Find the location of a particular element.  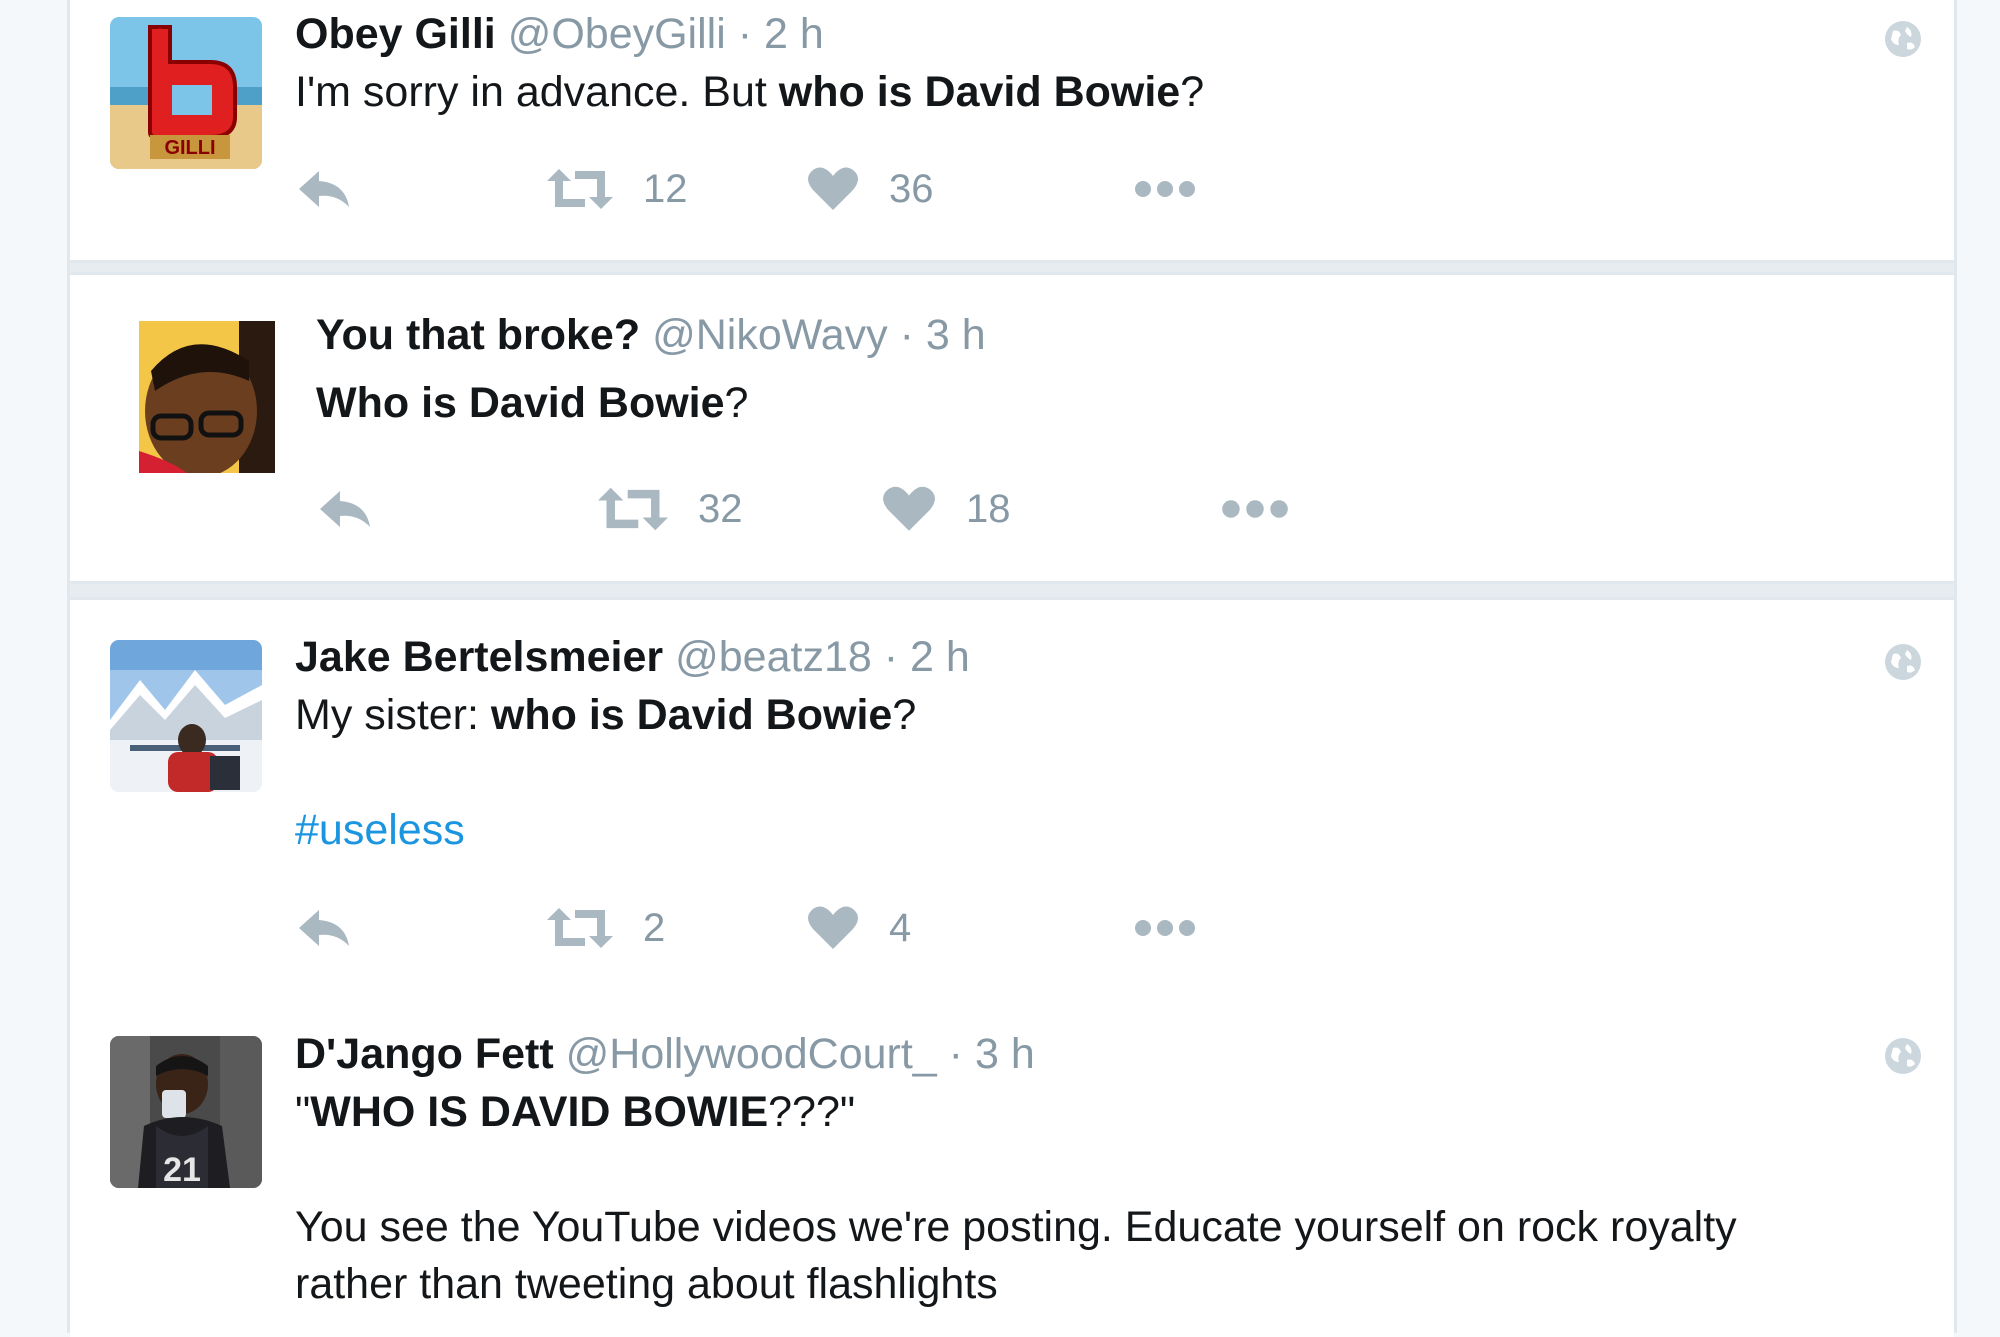

user-handle: @HollywoodCourt_ is located at coordinates (751, 1054).